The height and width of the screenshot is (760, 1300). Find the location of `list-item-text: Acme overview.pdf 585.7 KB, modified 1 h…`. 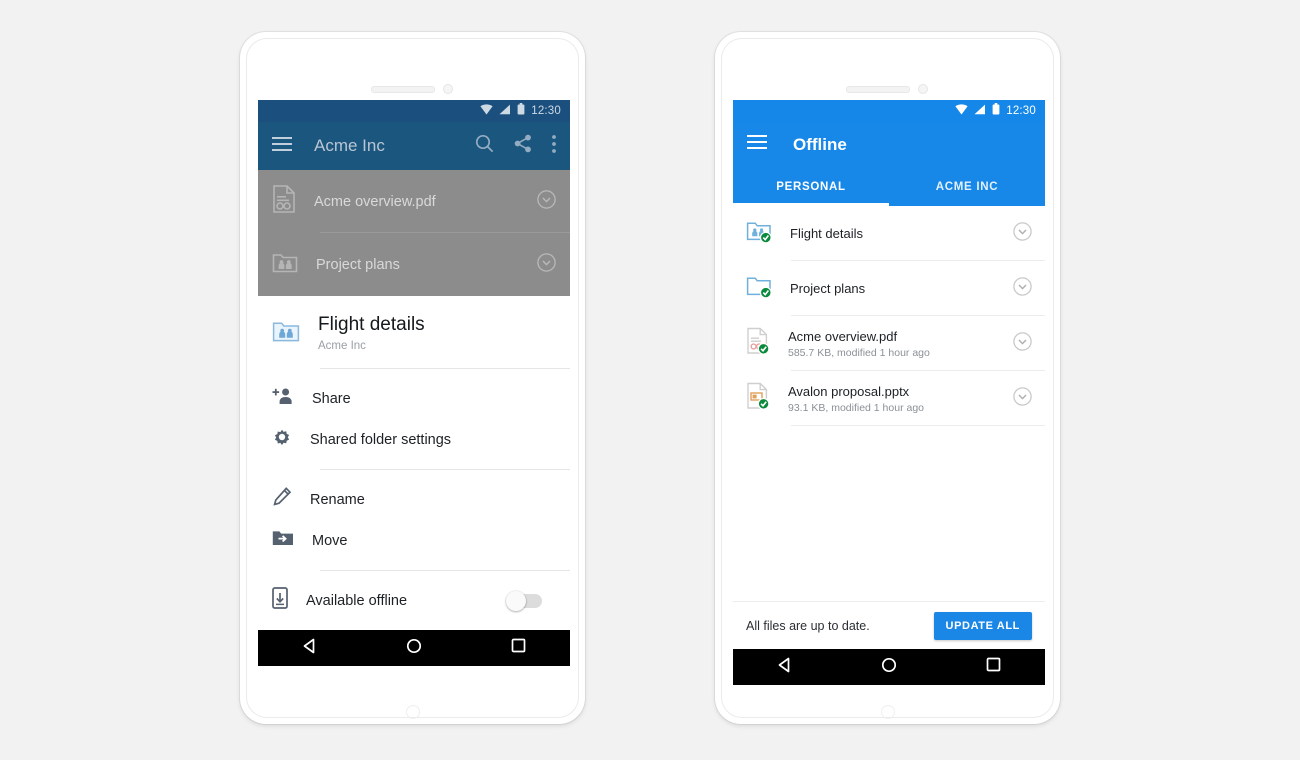

list-item-text: Acme overview.pdf 585.7 KB, modified 1 h… is located at coordinates (900, 344).